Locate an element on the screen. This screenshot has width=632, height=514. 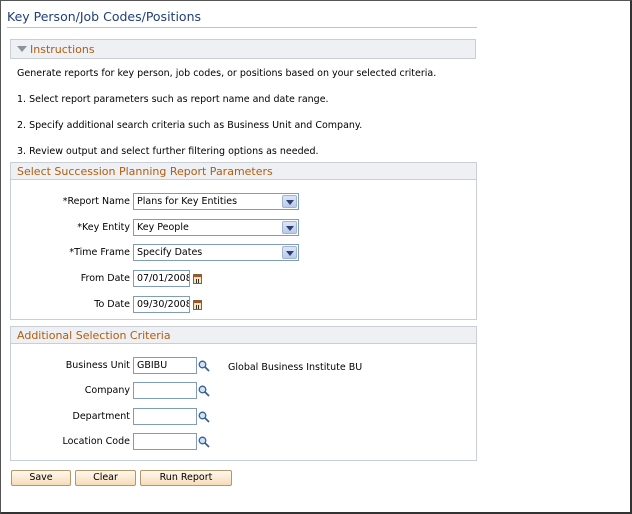
key-entity-label: *Key Entity is located at coordinates (103, 227).